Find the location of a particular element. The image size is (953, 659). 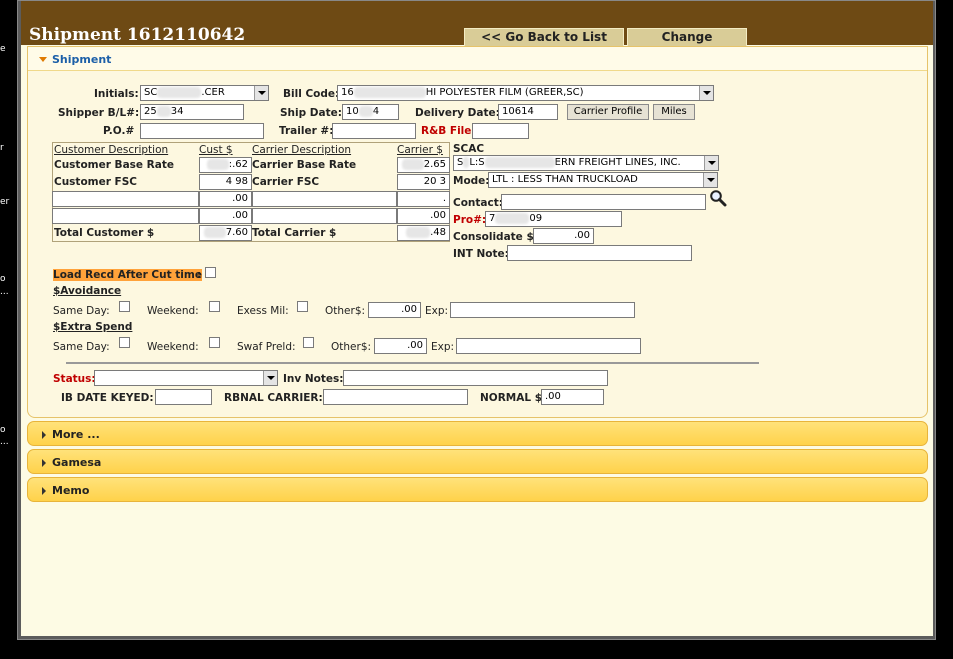

shipper-bl-input: 25 34 is located at coordinates (192, 112).